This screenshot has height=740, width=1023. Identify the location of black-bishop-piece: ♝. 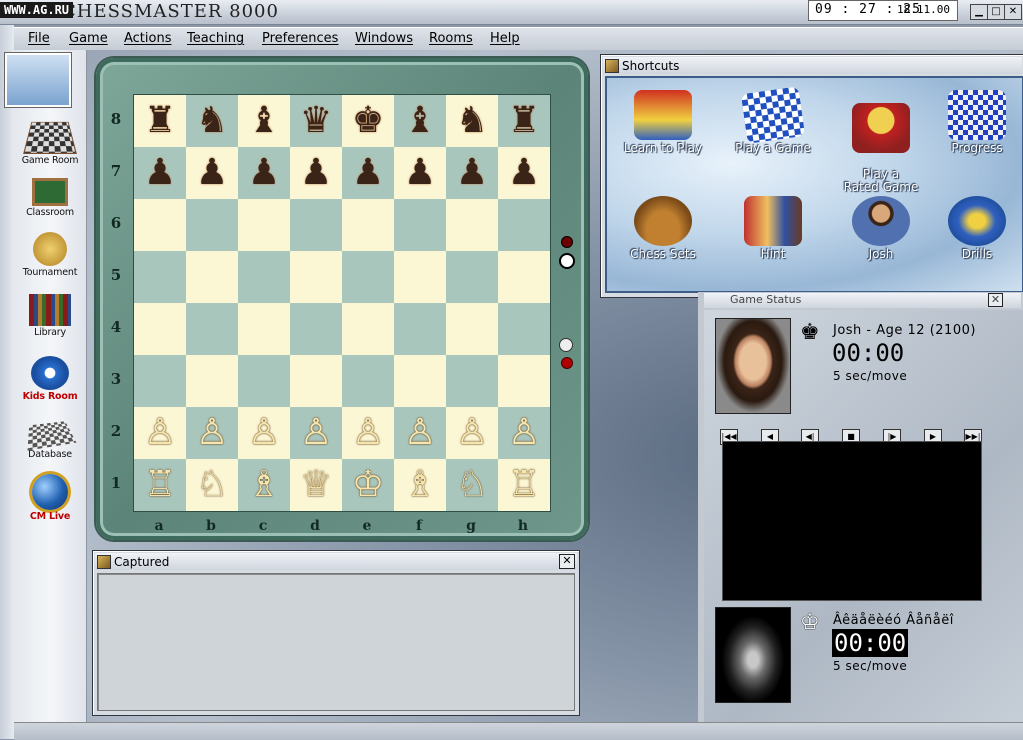
(264, 121).